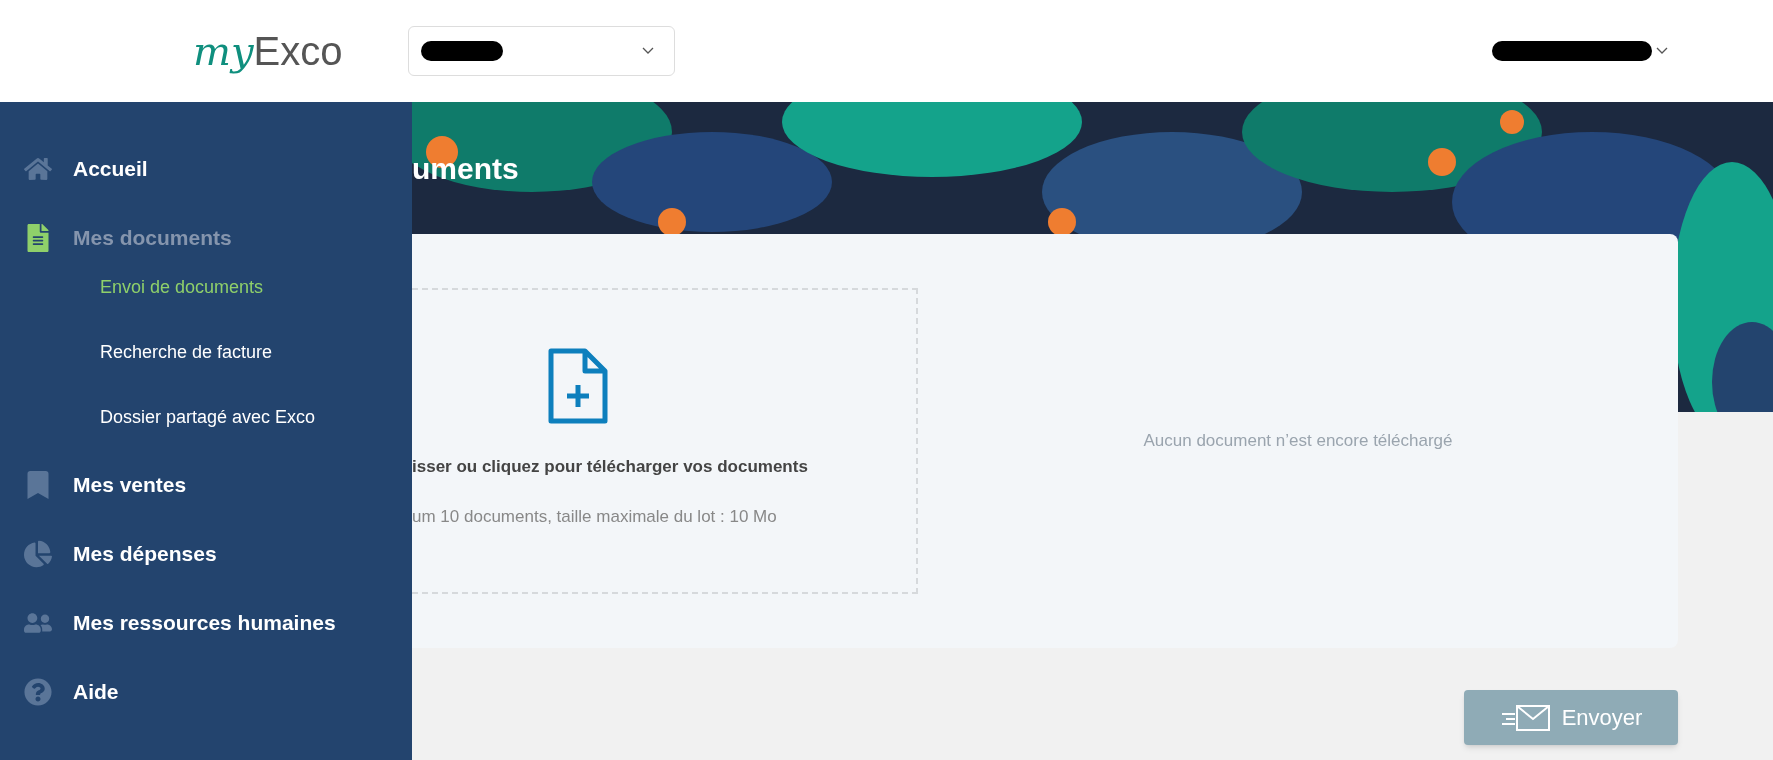 The height and width of the screenshot is (760, 1773). I want to click on pie-chart-icon, so click(38, 553).